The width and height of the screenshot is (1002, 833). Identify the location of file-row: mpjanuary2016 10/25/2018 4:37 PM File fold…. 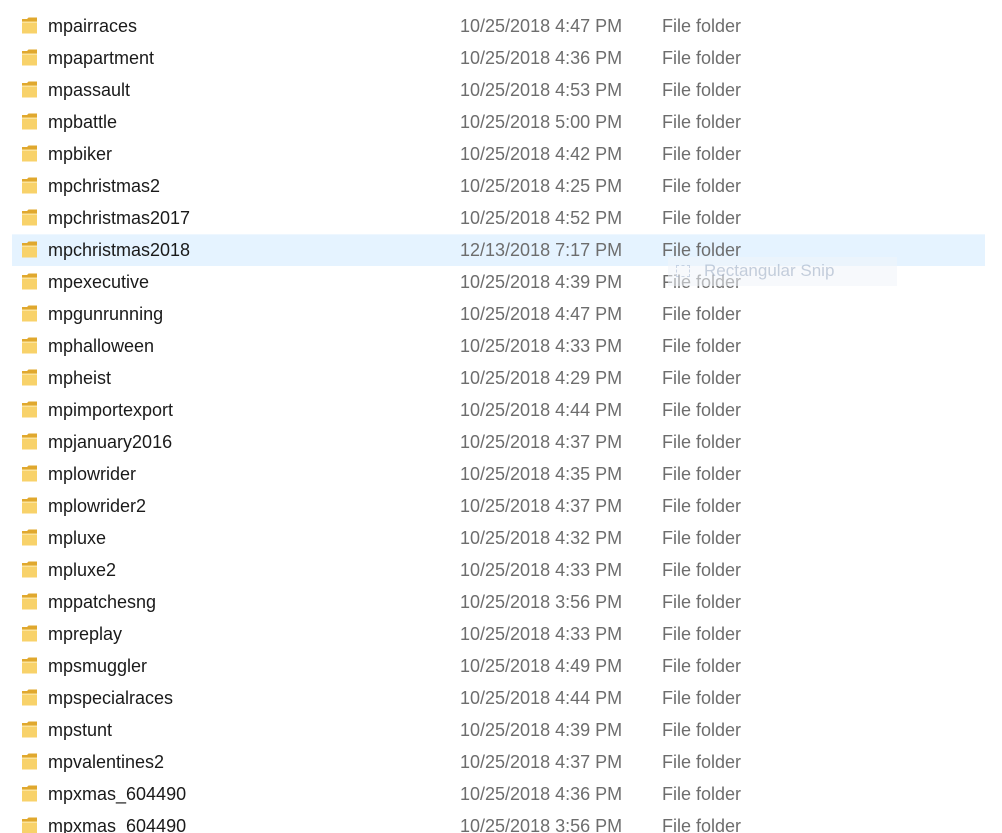
(501, 442).